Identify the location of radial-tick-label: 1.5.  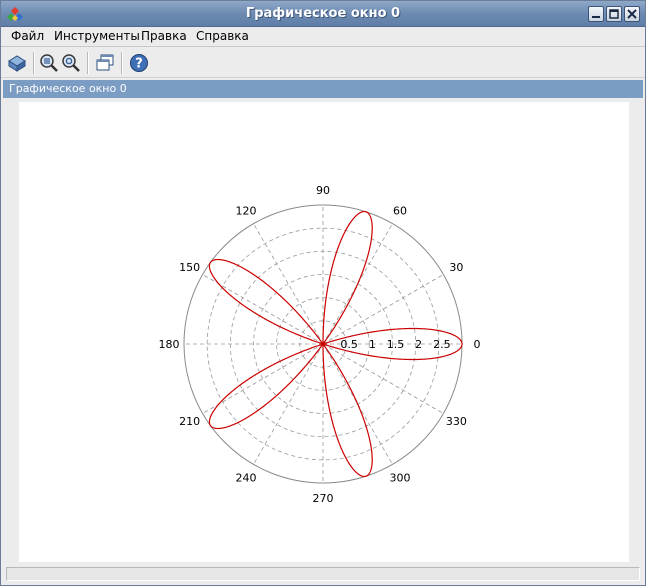
(396, 344).